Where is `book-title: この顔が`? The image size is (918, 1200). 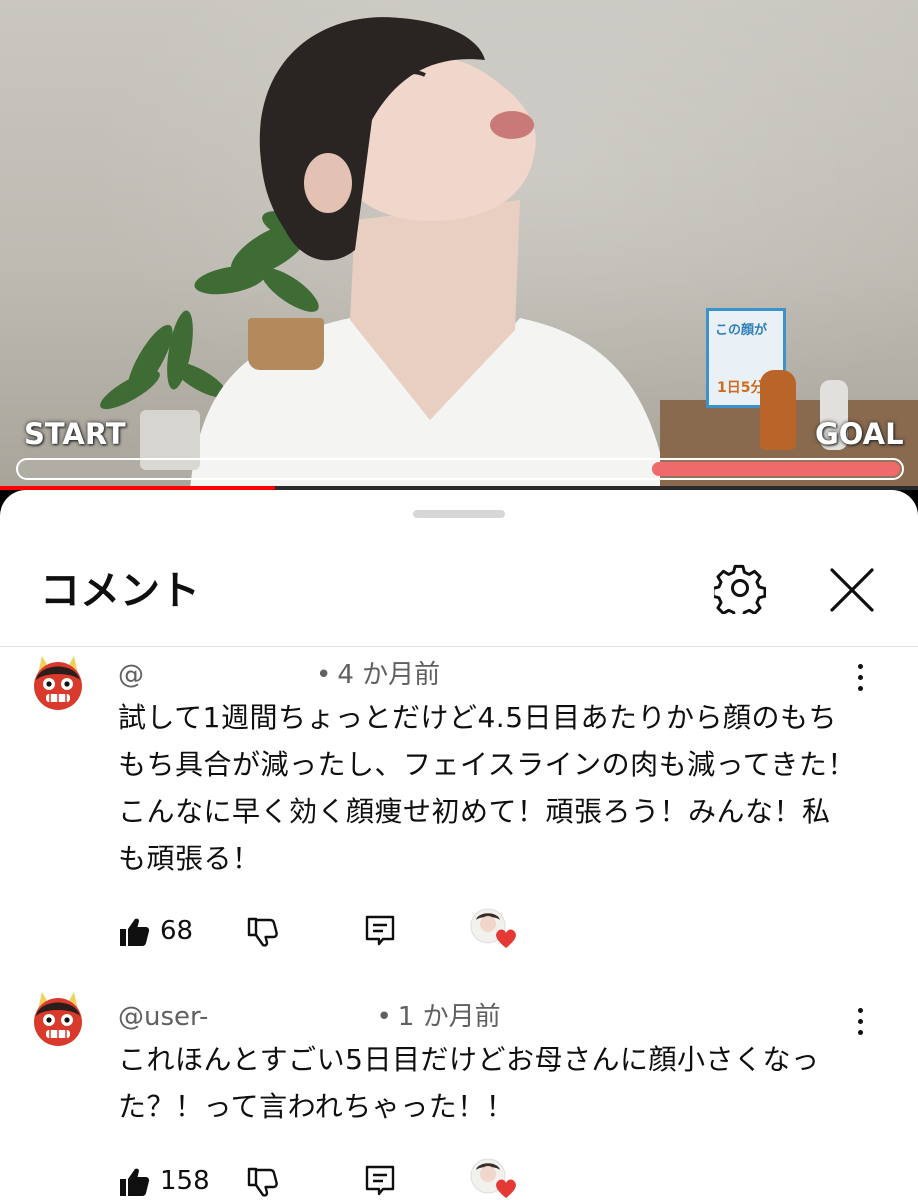 book-title: この顔が is located at coordinates (741, 330).